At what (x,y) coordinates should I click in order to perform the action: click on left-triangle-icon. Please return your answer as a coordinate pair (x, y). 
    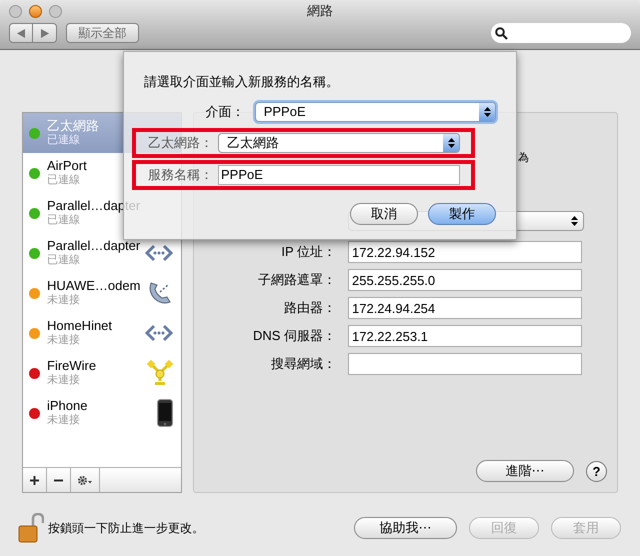
    Looking at the image, I should click on (21, 33).